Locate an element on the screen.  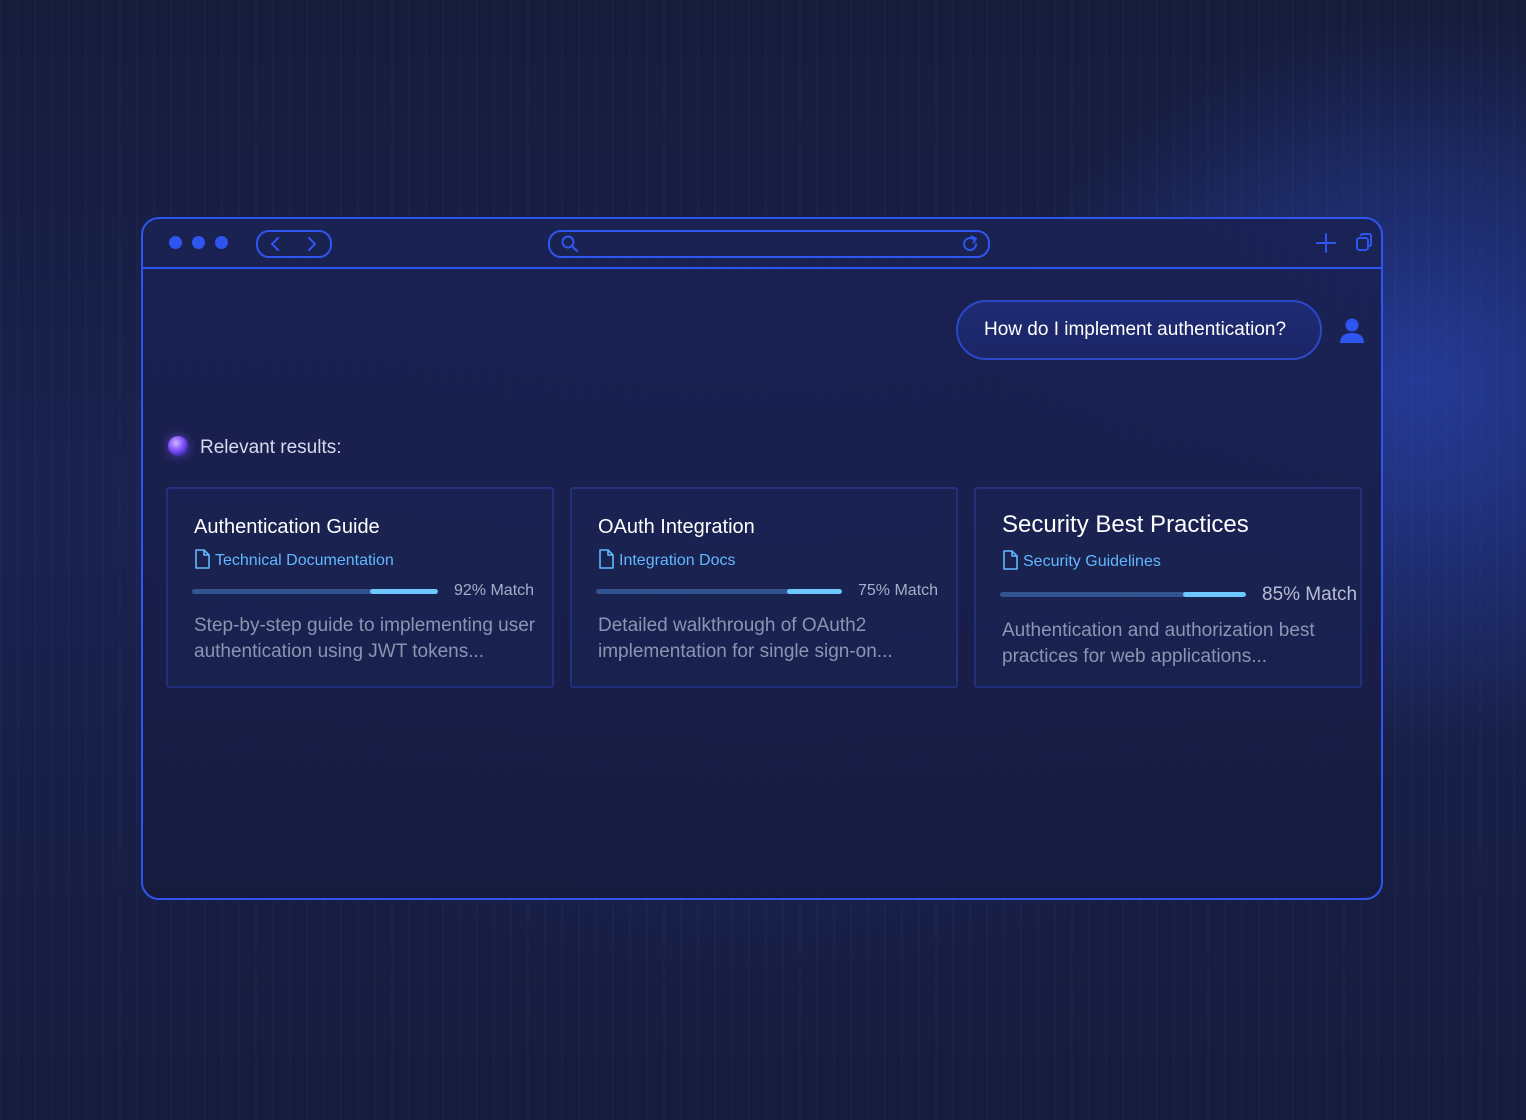
match-score: 85% Match is located at coordinates (1310, 594).